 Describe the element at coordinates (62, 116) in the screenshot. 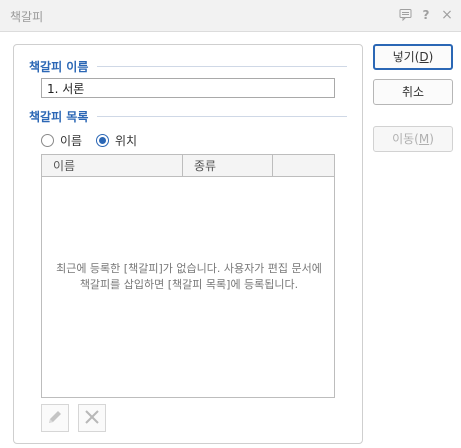

I see `bookmark-list-label: 책갈피 목록` at that location.